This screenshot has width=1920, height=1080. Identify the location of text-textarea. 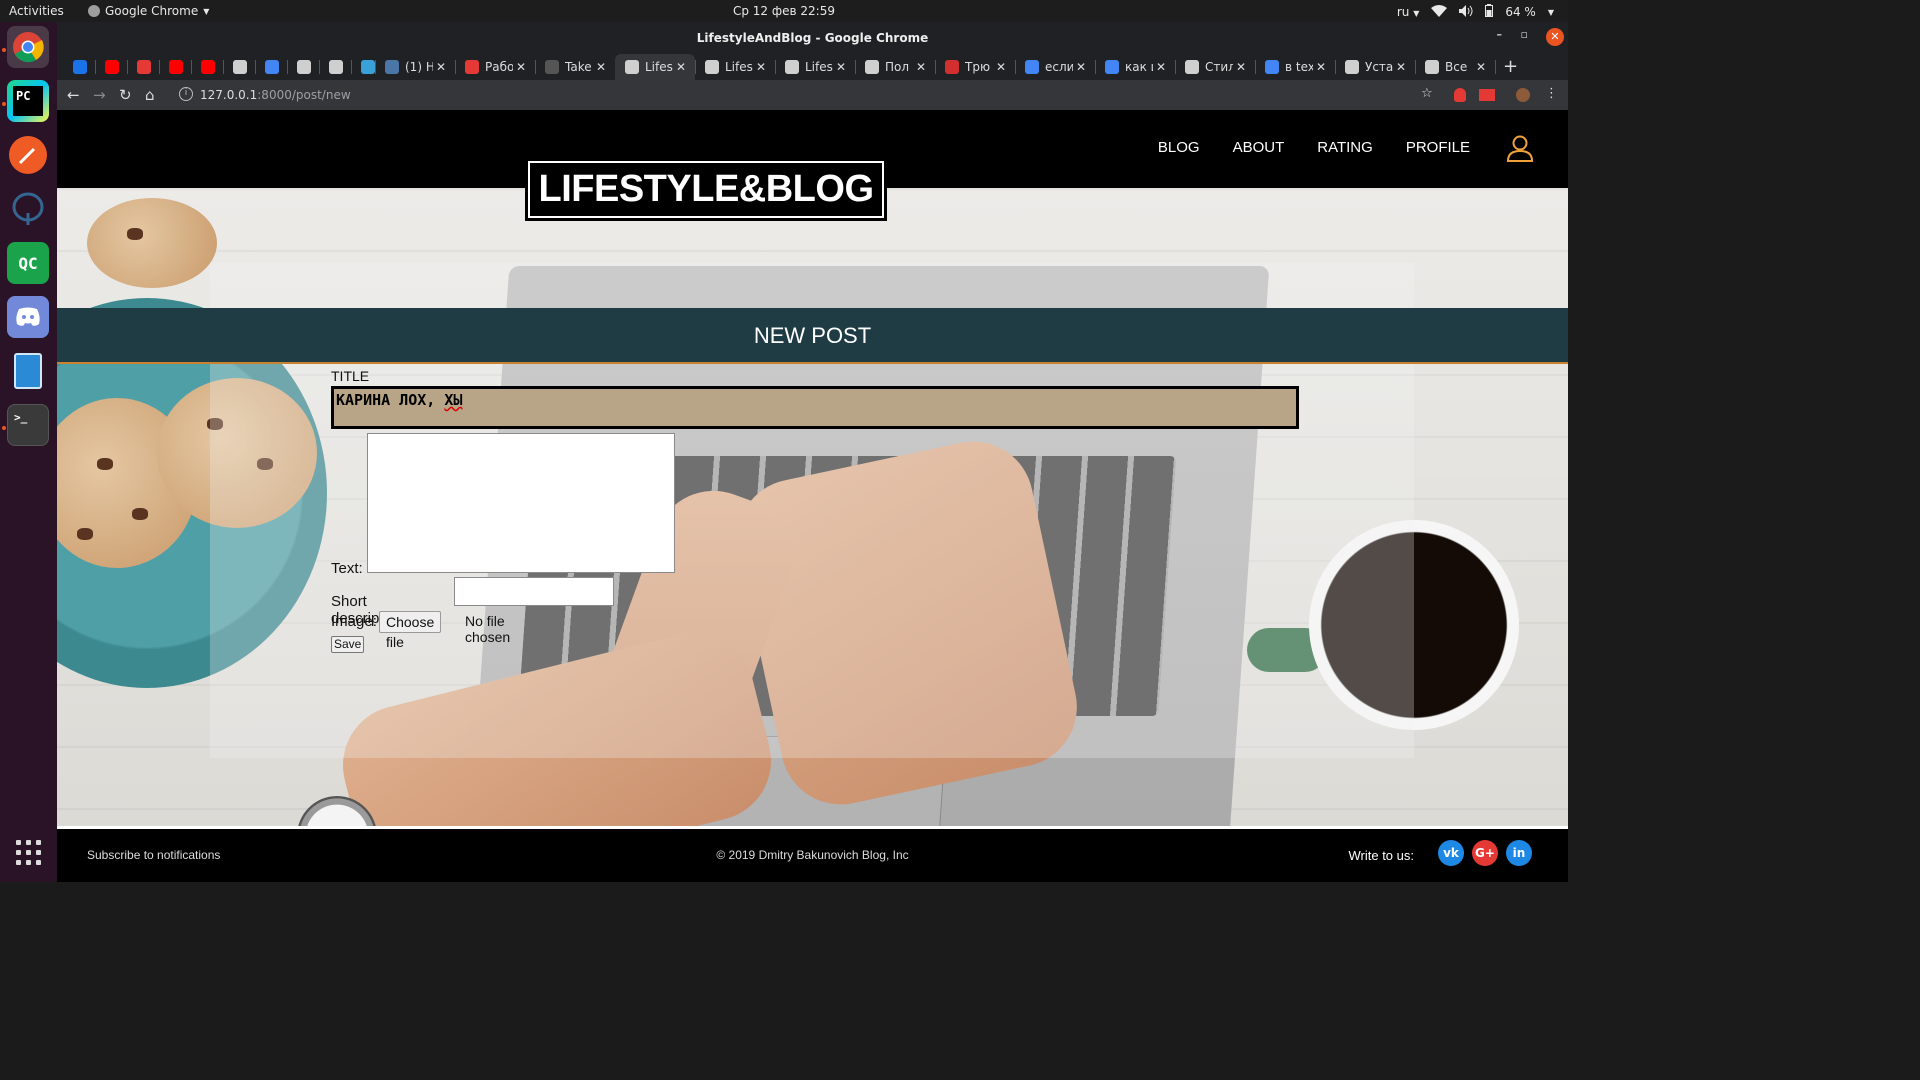
(521, 503).